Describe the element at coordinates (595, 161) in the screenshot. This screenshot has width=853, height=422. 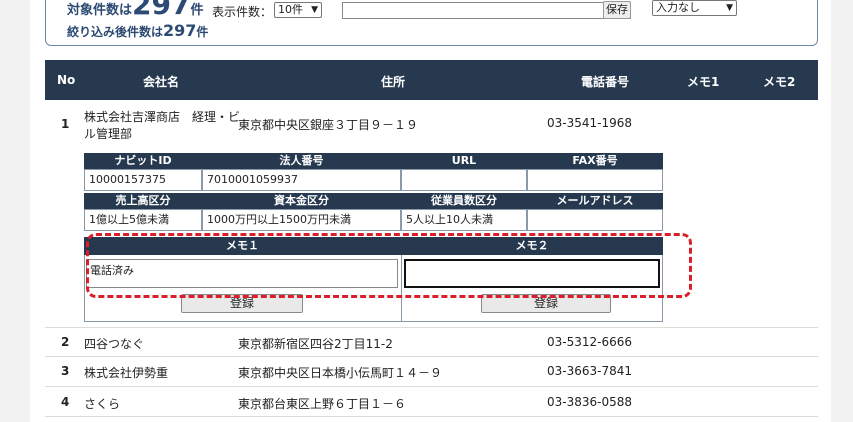
I see `detail-header-fax: FAX番号` at that location.